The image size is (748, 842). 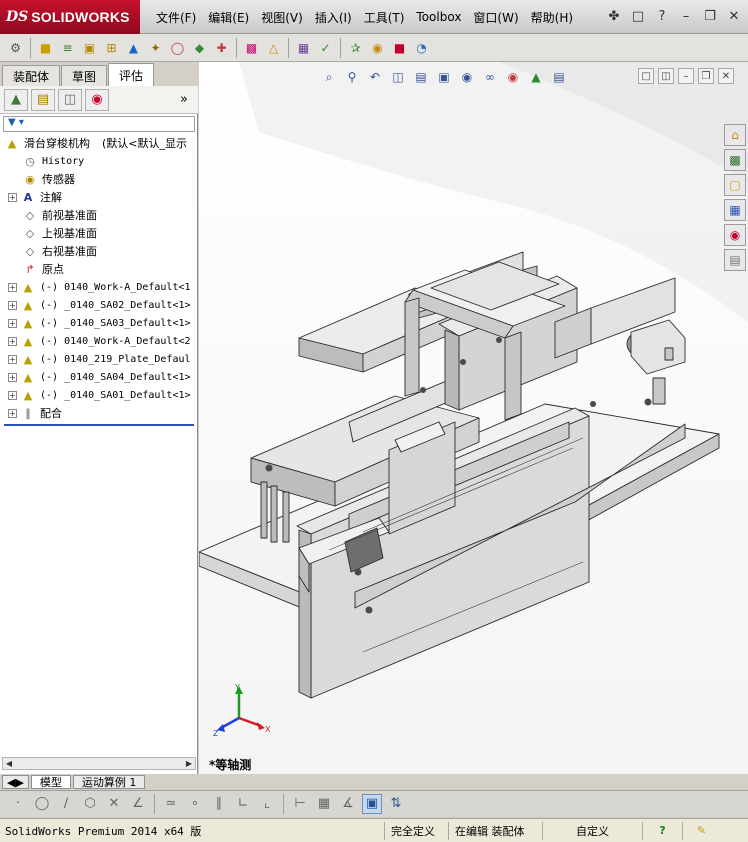 I want to click on smart-components-icon: ⚙, so click(x=15, y=47).